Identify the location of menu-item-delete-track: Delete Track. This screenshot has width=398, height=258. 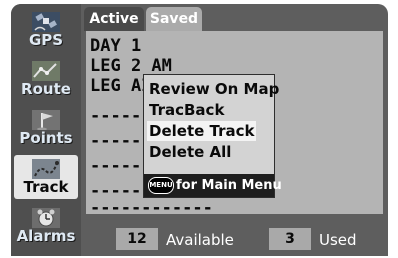
(202, 131).